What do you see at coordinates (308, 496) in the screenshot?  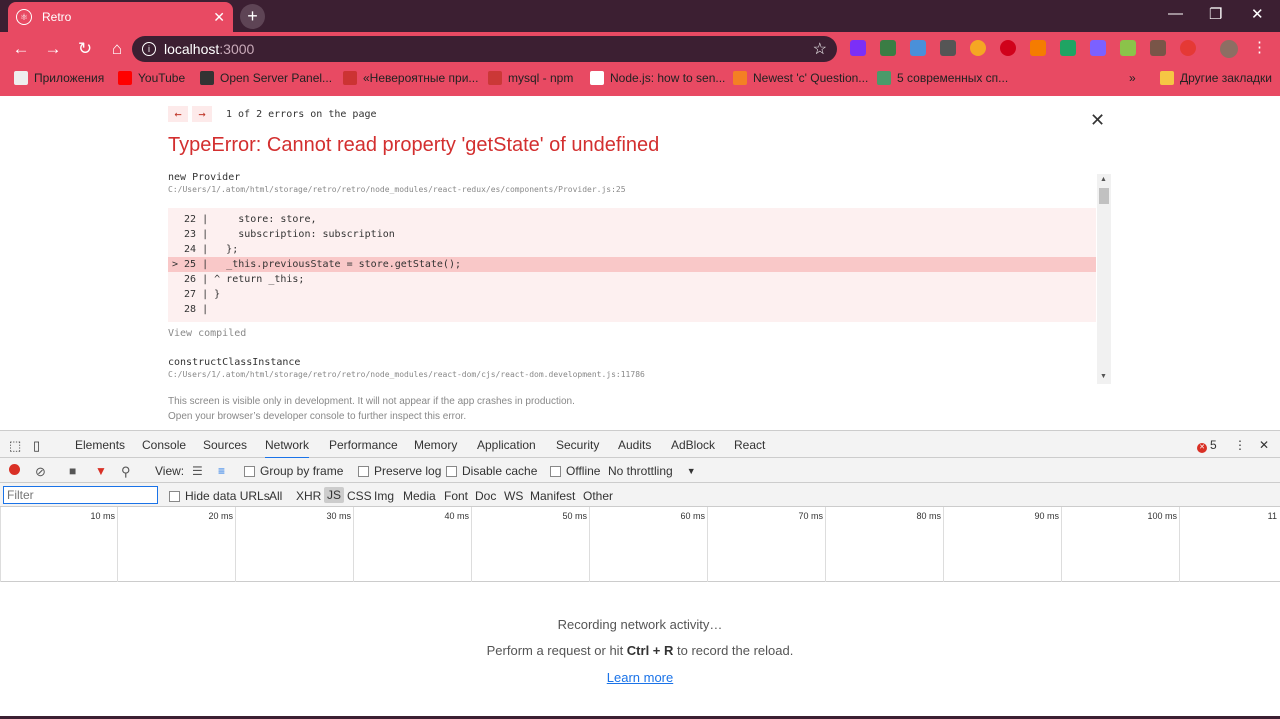 I see `type-filter-xhr: XHR` at bounding box center [308, 496].